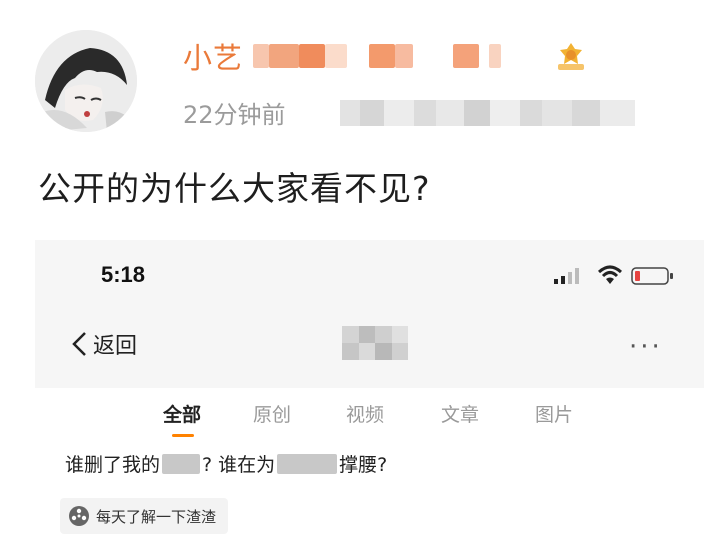 The image size is (704, 543). Describe the element at coordinates (239, 465) in the screenshot. I see `headline-part2: ? 谁在为` at that location.